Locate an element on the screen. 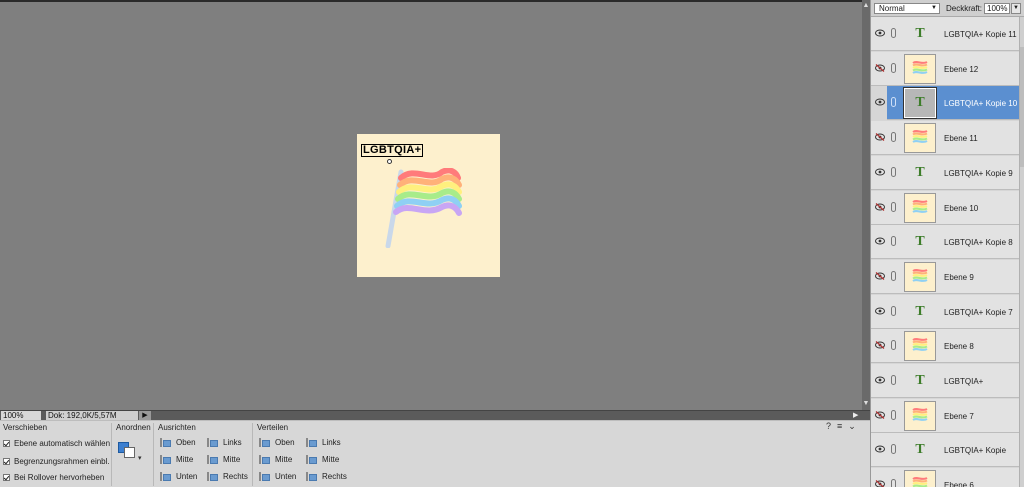 The image size is (1024, 487). layer-row: T LGBTQIA+ Kopie 7 is located at coordinates (945, 311).